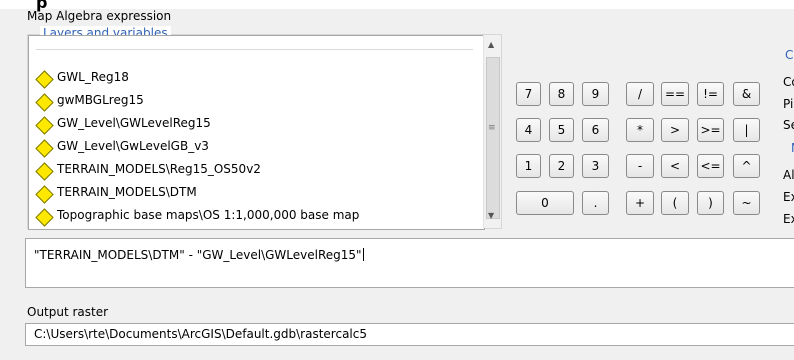 The image size is (794, 360). What do you see at coordinates (93, 77) in the screenshot?
I see `layer-item-label: GWL_Reg18` at bounding box center [93, 77].